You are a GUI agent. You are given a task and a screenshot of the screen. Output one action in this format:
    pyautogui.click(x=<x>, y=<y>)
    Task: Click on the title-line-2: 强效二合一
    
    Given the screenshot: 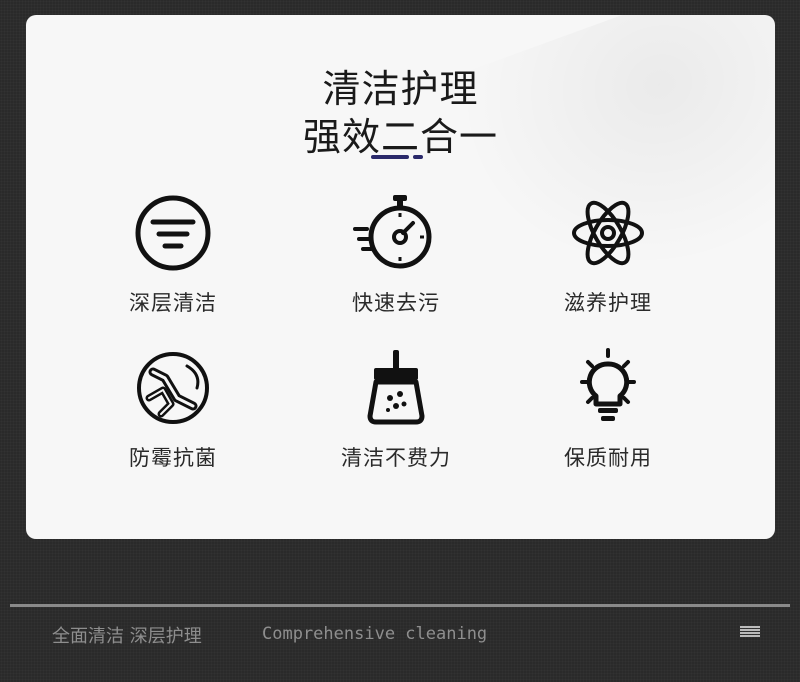 What is the action you would take?
    pyautogui.click(x=400, y=137)
    